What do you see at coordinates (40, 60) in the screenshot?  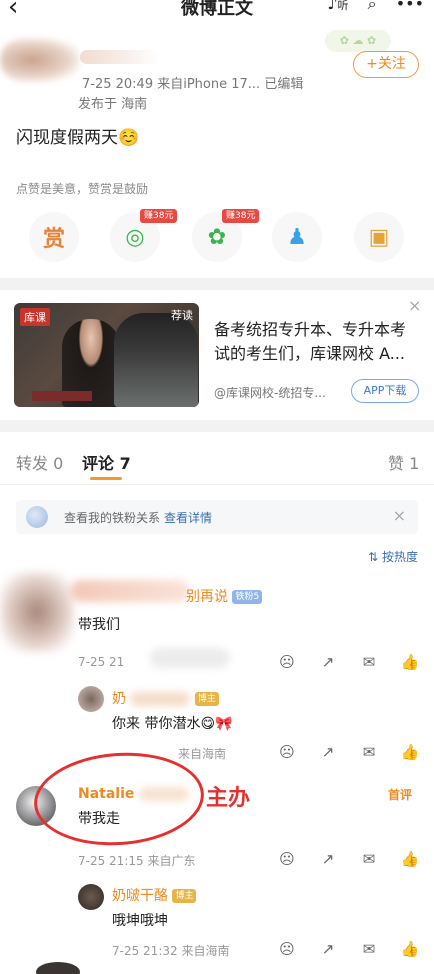 I see `author-avatar` at bounding box center [40, 60].